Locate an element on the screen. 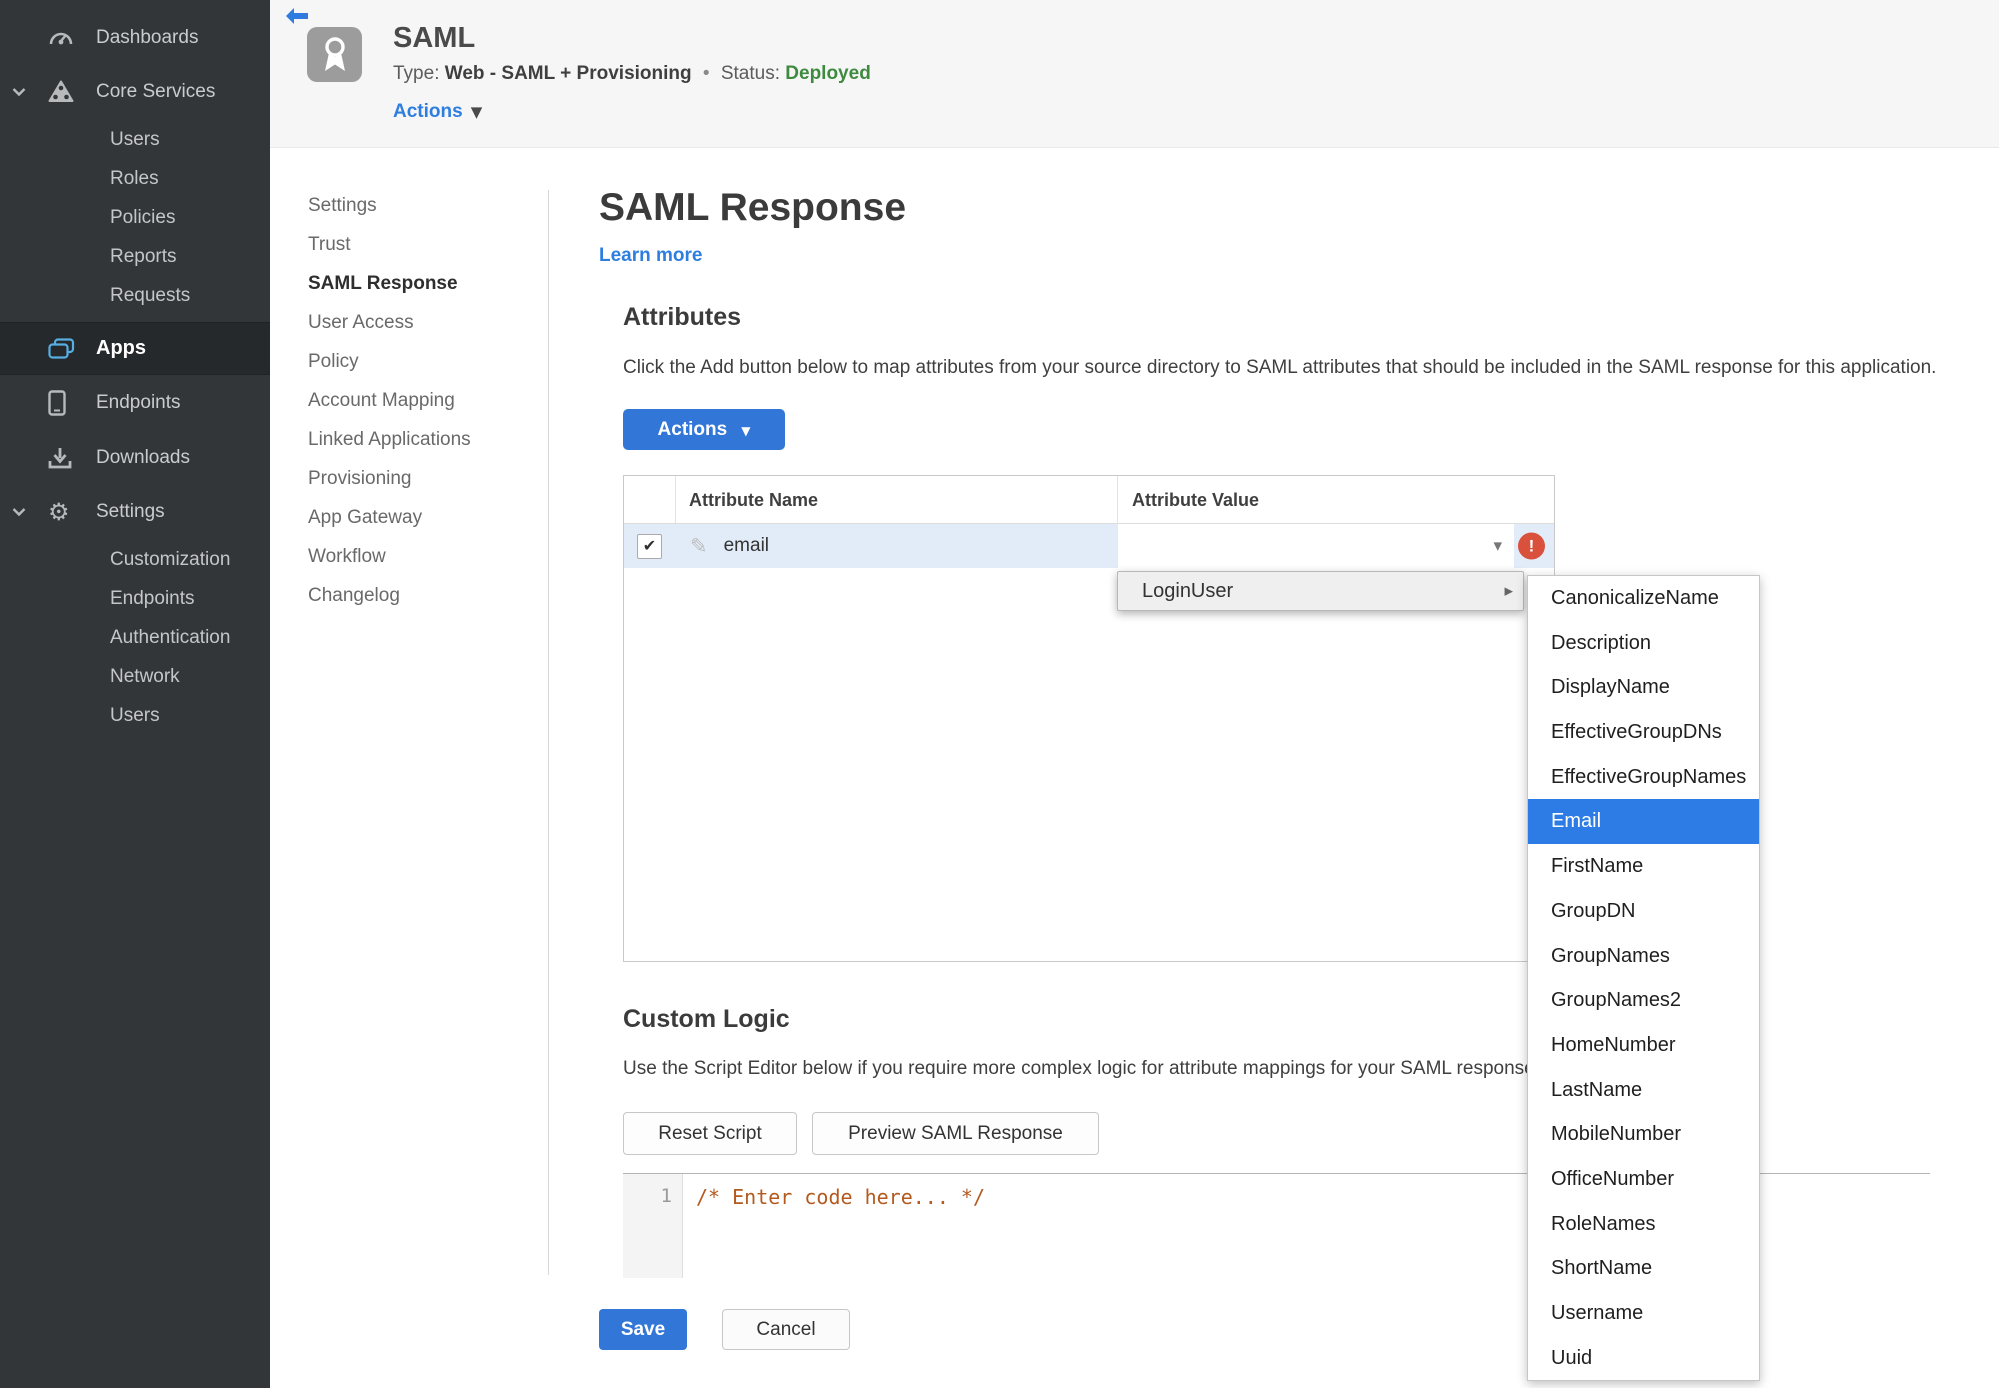 The image size is (1999, 1388). submenu-item: ShortName is located at coordinates (1643, 1268).